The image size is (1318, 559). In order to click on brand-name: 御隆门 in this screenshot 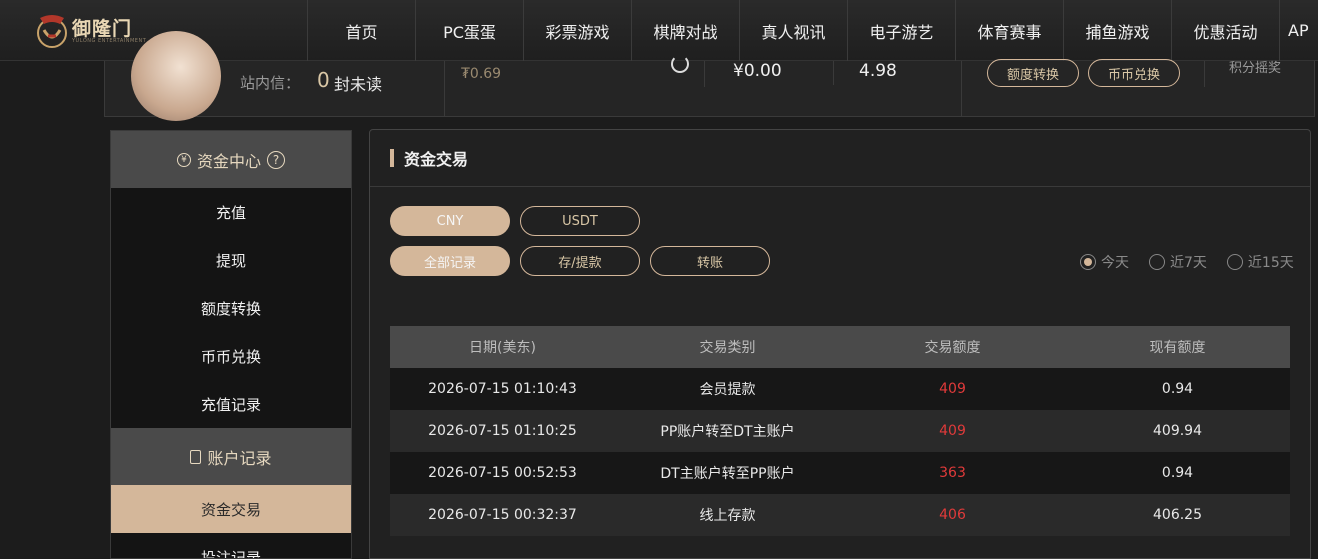, I will do `click(102, 29)`.